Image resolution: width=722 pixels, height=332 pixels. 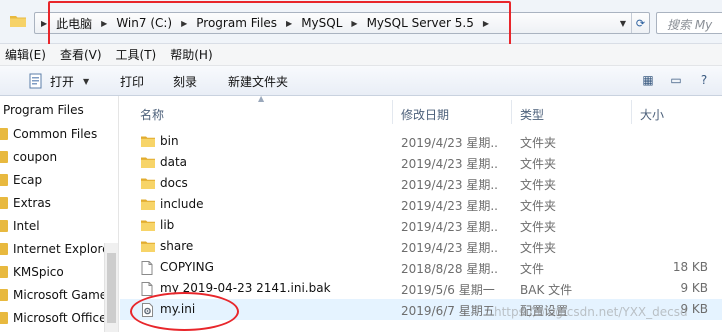 What do you see at coordinates (690, 267) in the screenshot?
I see `file-size: 18 KB` at bounding box center [690, 267].